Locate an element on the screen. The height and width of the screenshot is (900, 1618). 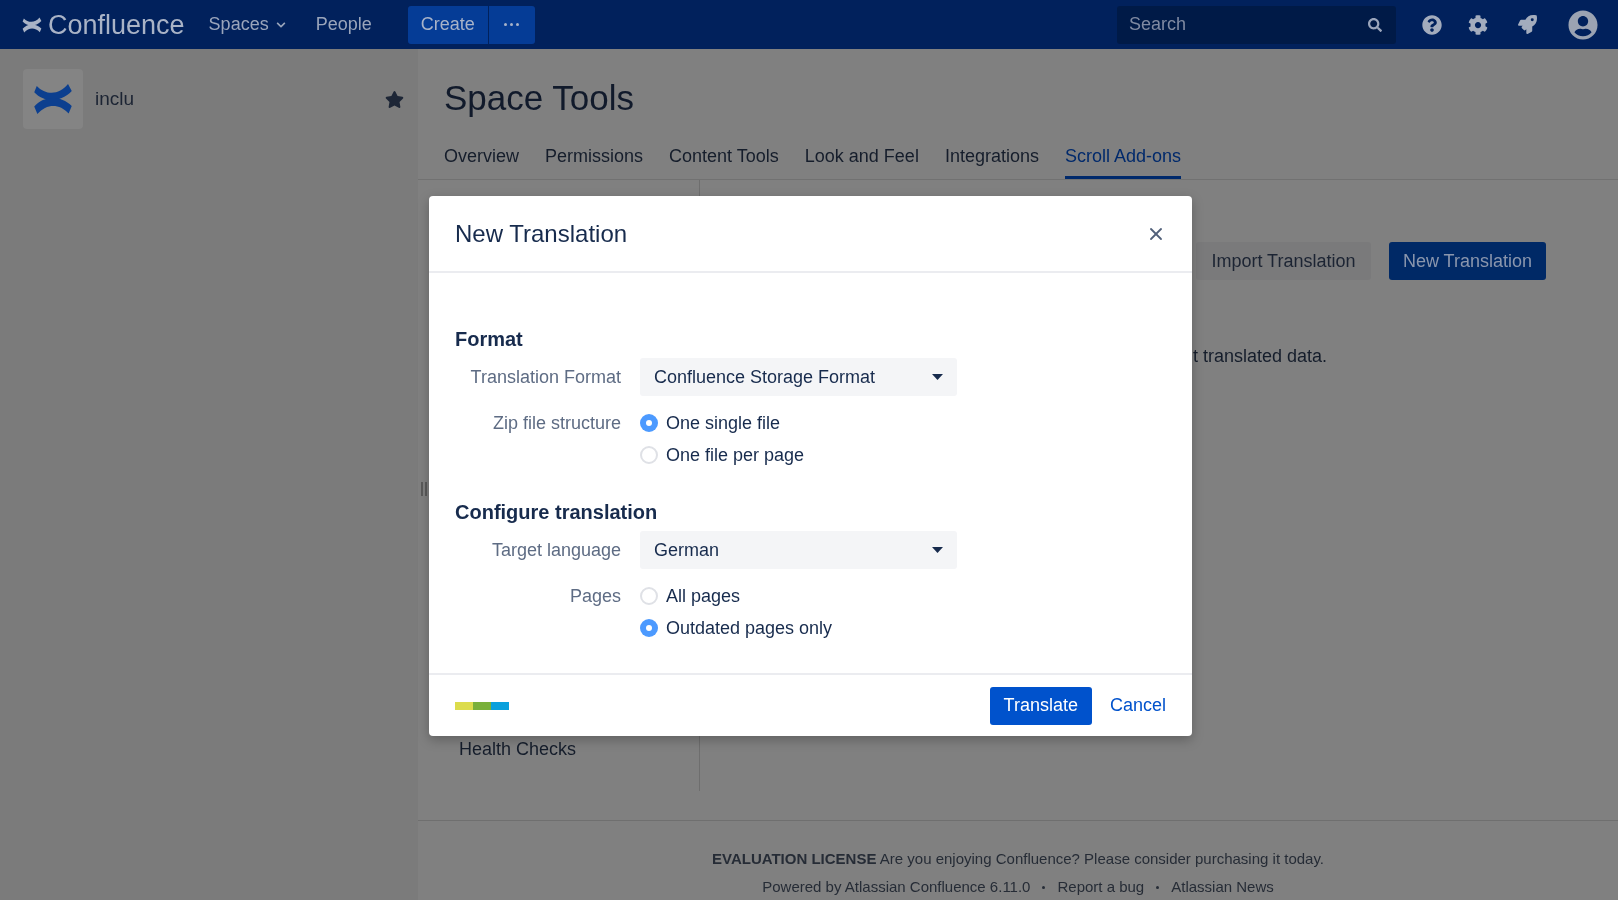
more-button is located at coordinates (511, 24).